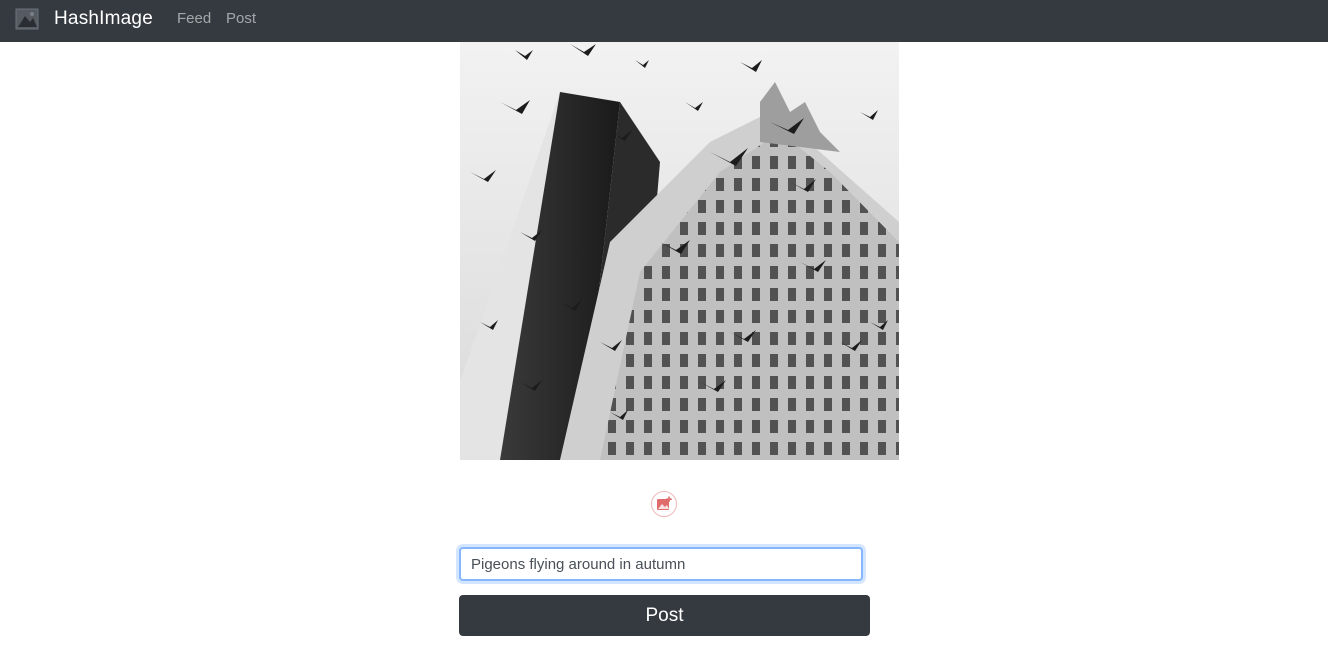 The image size is (1328, 647). Describe the element at coordinates (661, 564) in the screenshot. I see `caption-input` at that location.